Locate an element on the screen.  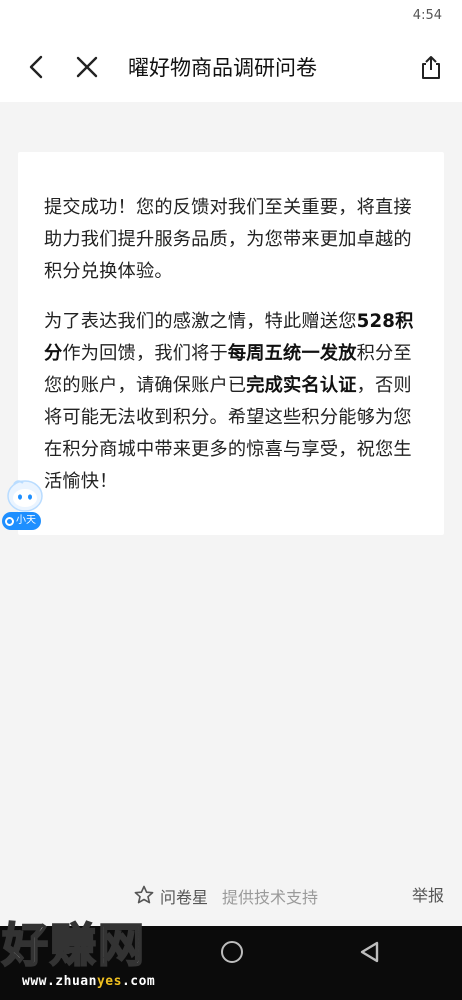
report-link: 举报 is located at coordinates (428, 894).